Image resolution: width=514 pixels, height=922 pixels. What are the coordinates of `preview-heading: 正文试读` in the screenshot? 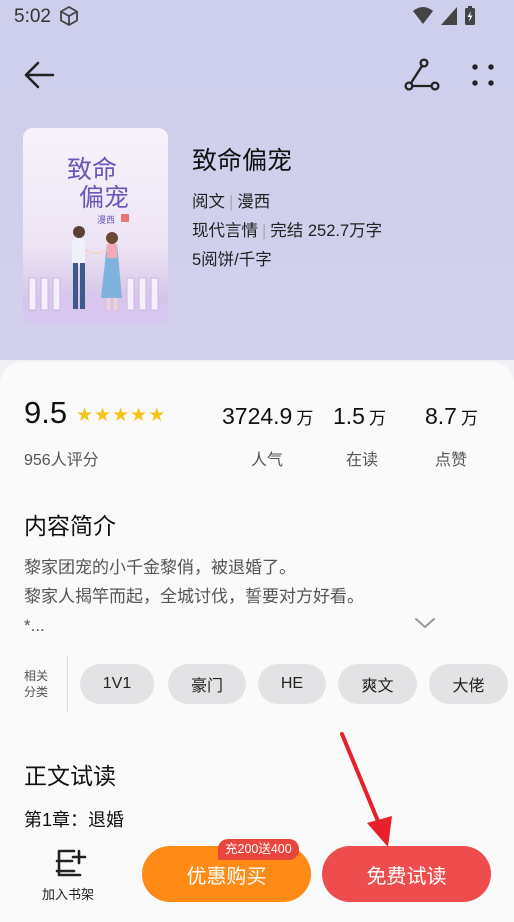 It's located at (70, 776).